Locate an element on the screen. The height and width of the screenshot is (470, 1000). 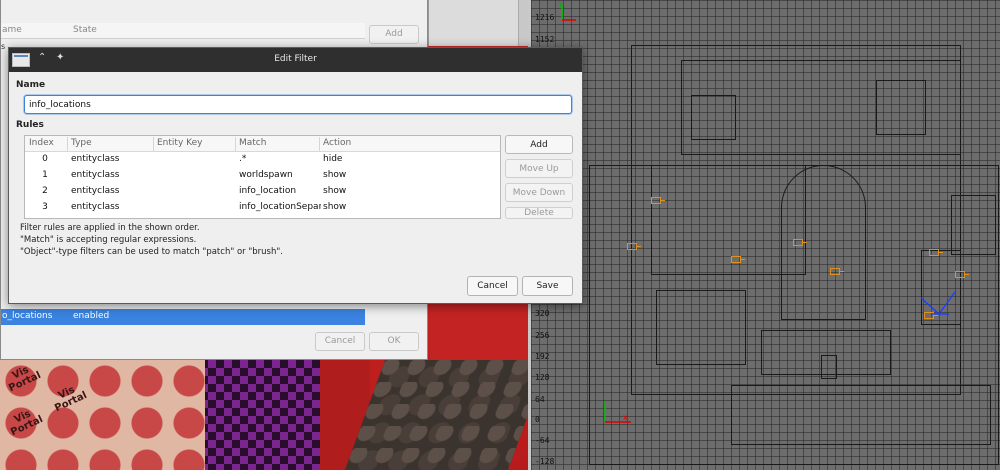
column-header-name: ame is located at coordinates (12, 30).